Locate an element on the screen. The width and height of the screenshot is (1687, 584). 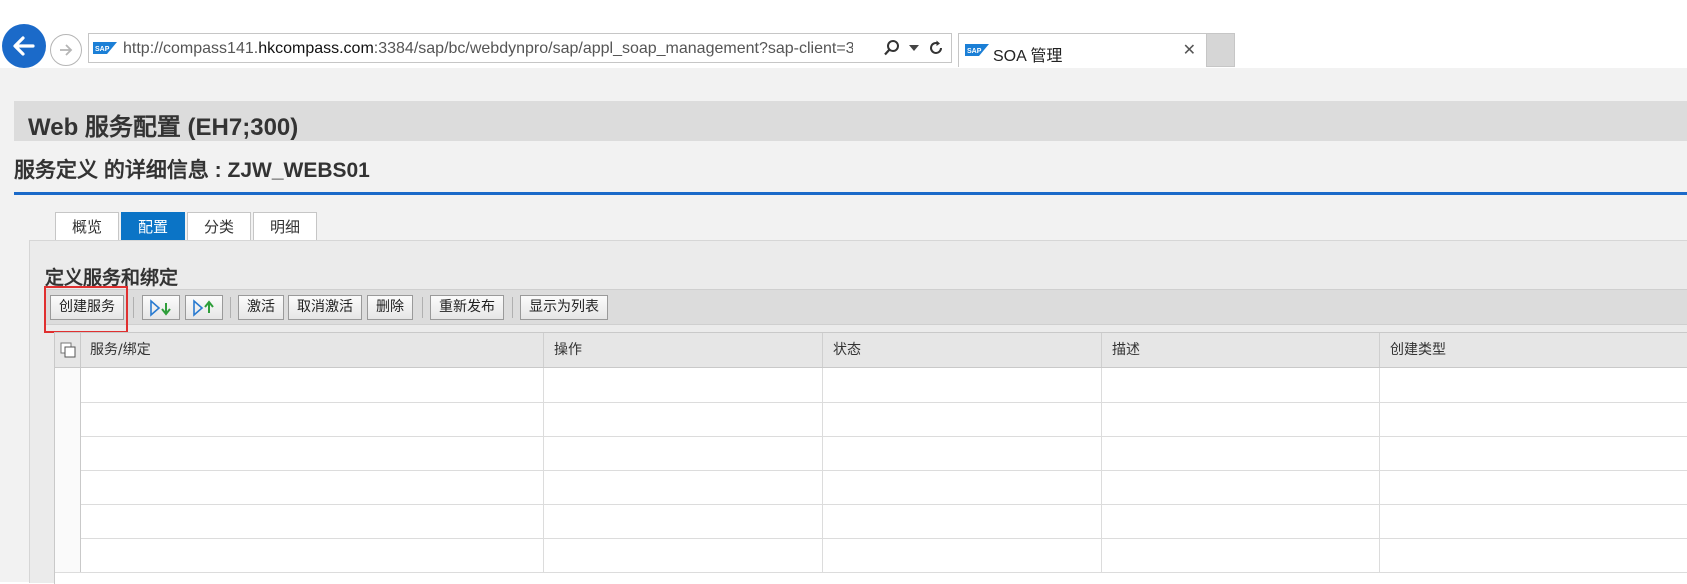
new-tab-button is located at coordinates (1221, 50).